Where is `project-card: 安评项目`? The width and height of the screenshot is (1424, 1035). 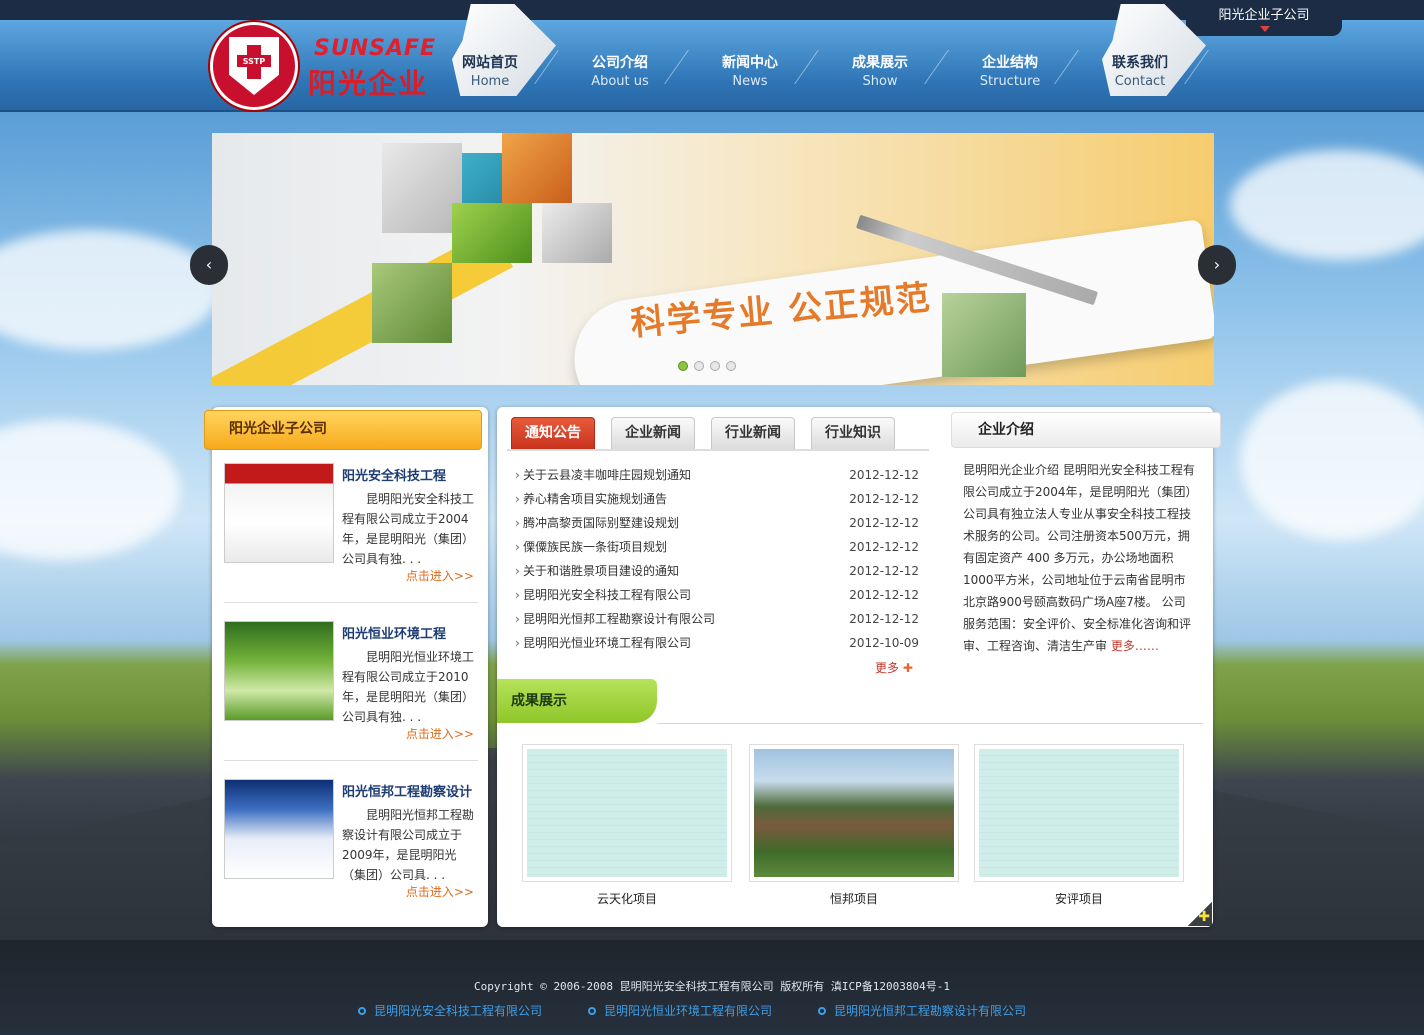 project-card: 安评项目 is located at coordinates (1079, 829).